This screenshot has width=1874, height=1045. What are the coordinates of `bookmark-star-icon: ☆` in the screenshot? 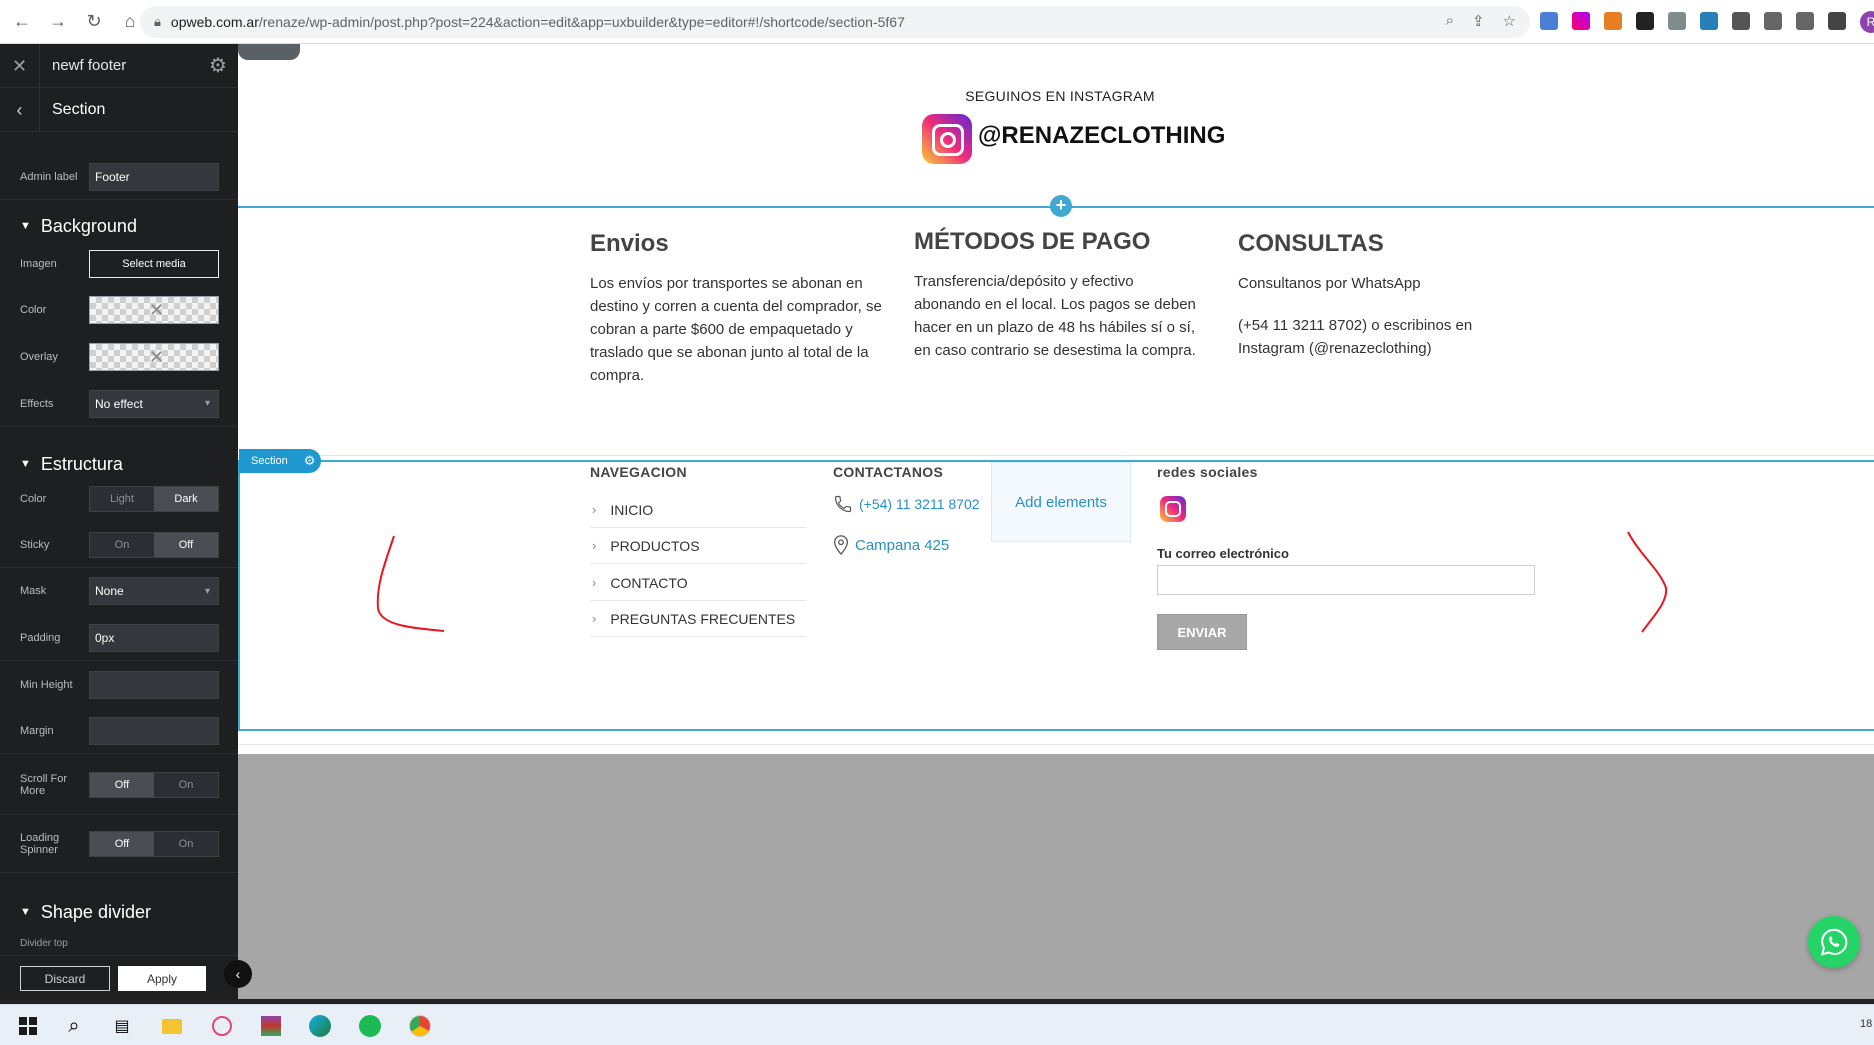 It's located at (1509, 21).